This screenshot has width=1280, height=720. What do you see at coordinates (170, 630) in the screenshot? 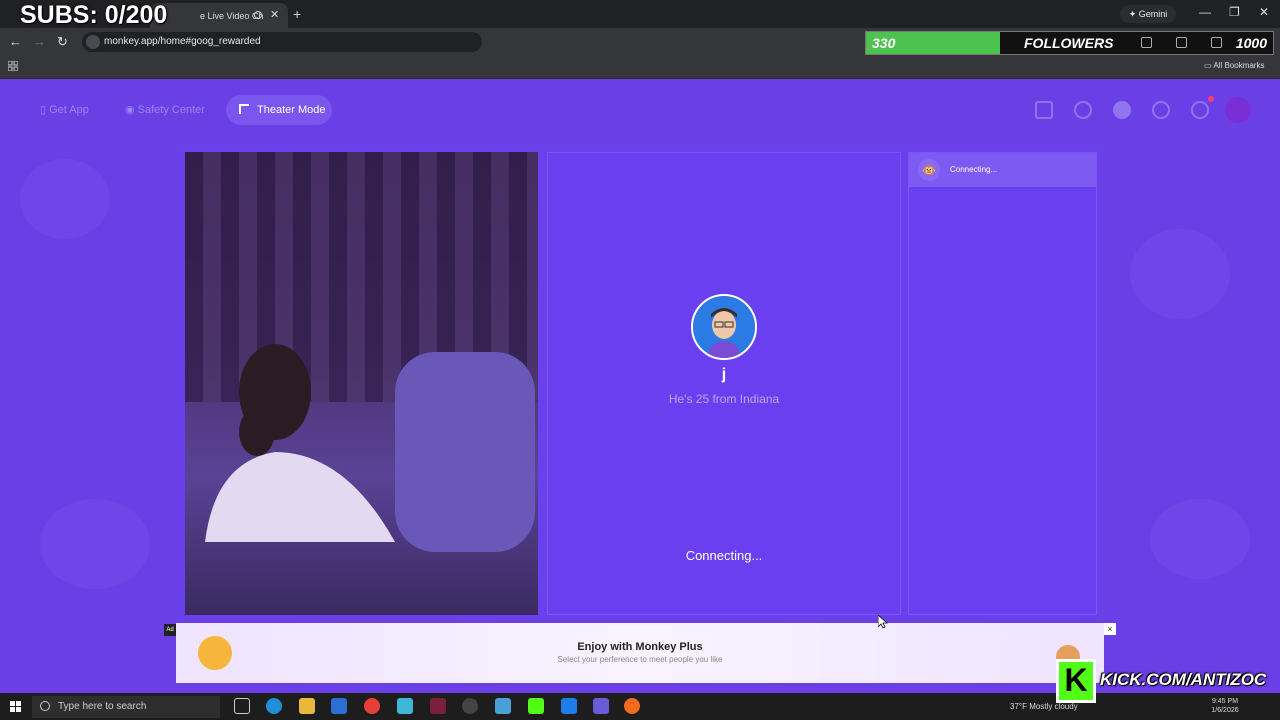
I see `ad-badge: Ad` at bounding box center [170, 630].